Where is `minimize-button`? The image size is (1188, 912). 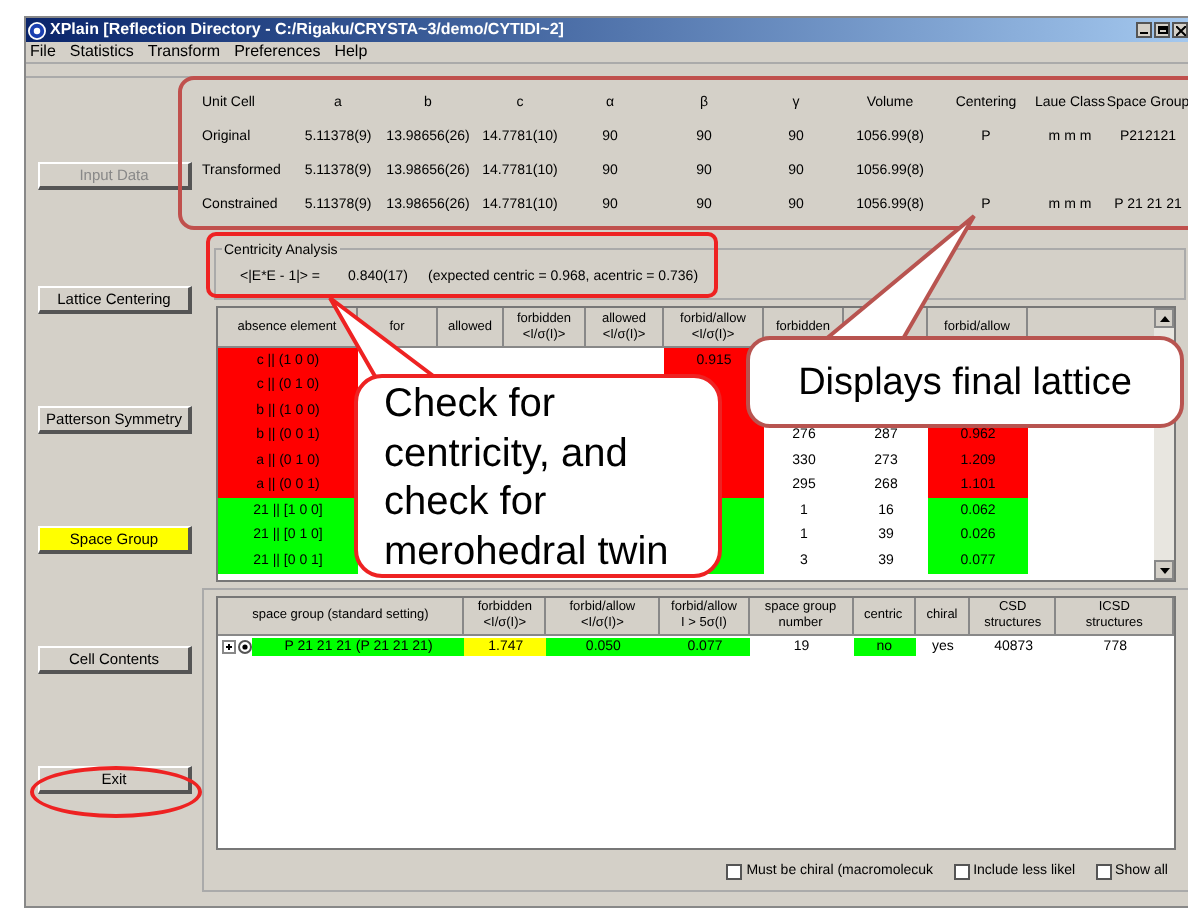 minimize-button is located at coordinates (1144, 30).